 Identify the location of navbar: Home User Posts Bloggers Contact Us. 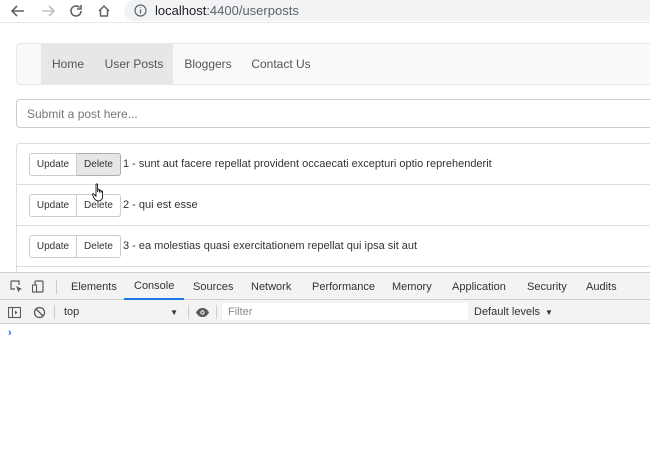
(333, 64).